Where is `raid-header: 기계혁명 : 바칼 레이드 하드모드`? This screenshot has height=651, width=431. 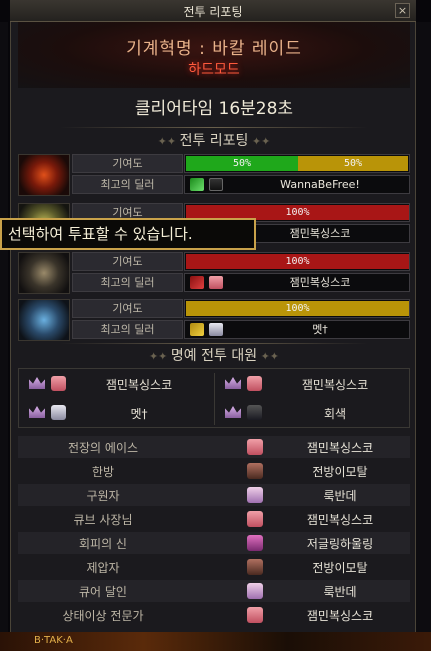
raid-header: 기계혁명 : 바칼 레이드 하드모드 is located at coordinates (214, 55).